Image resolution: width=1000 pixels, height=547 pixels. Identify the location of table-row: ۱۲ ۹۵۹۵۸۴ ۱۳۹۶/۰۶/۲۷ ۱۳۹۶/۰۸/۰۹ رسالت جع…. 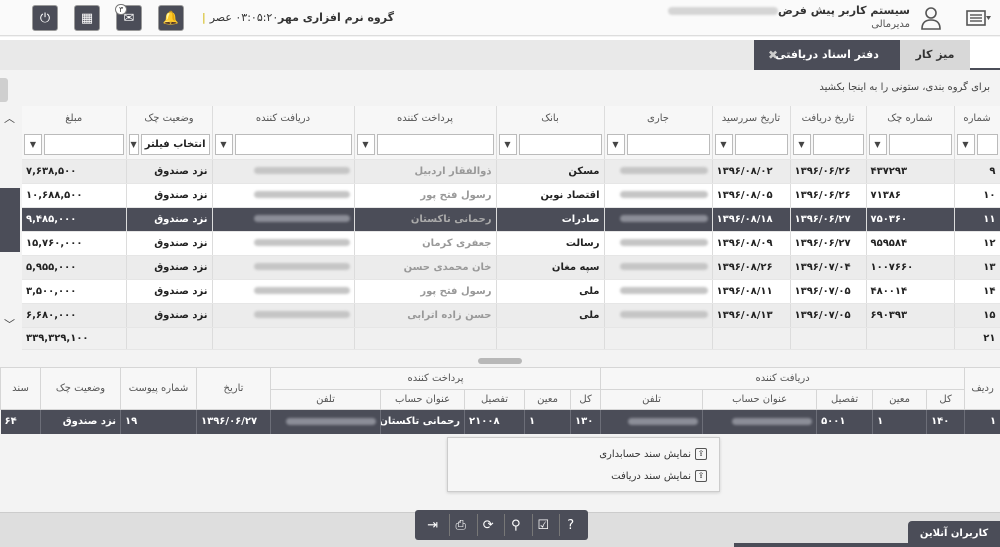
(511, 243).